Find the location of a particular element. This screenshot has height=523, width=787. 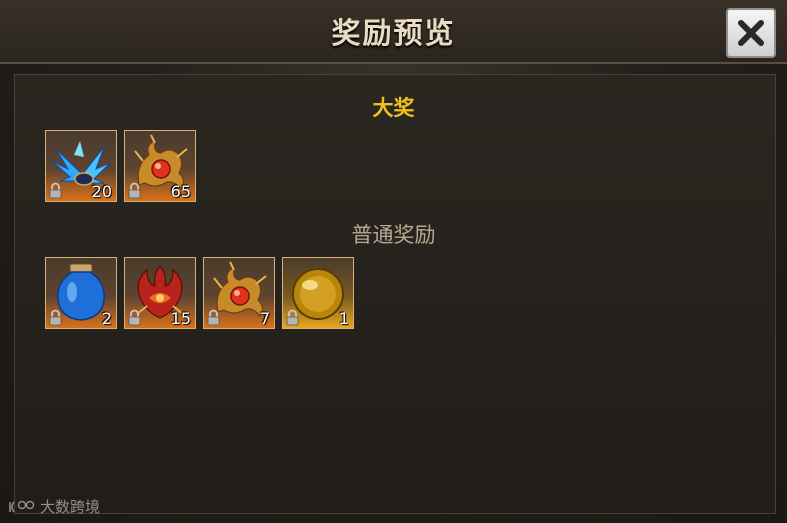

blue-jar-item: 2 is located at coordinates (81, 293).